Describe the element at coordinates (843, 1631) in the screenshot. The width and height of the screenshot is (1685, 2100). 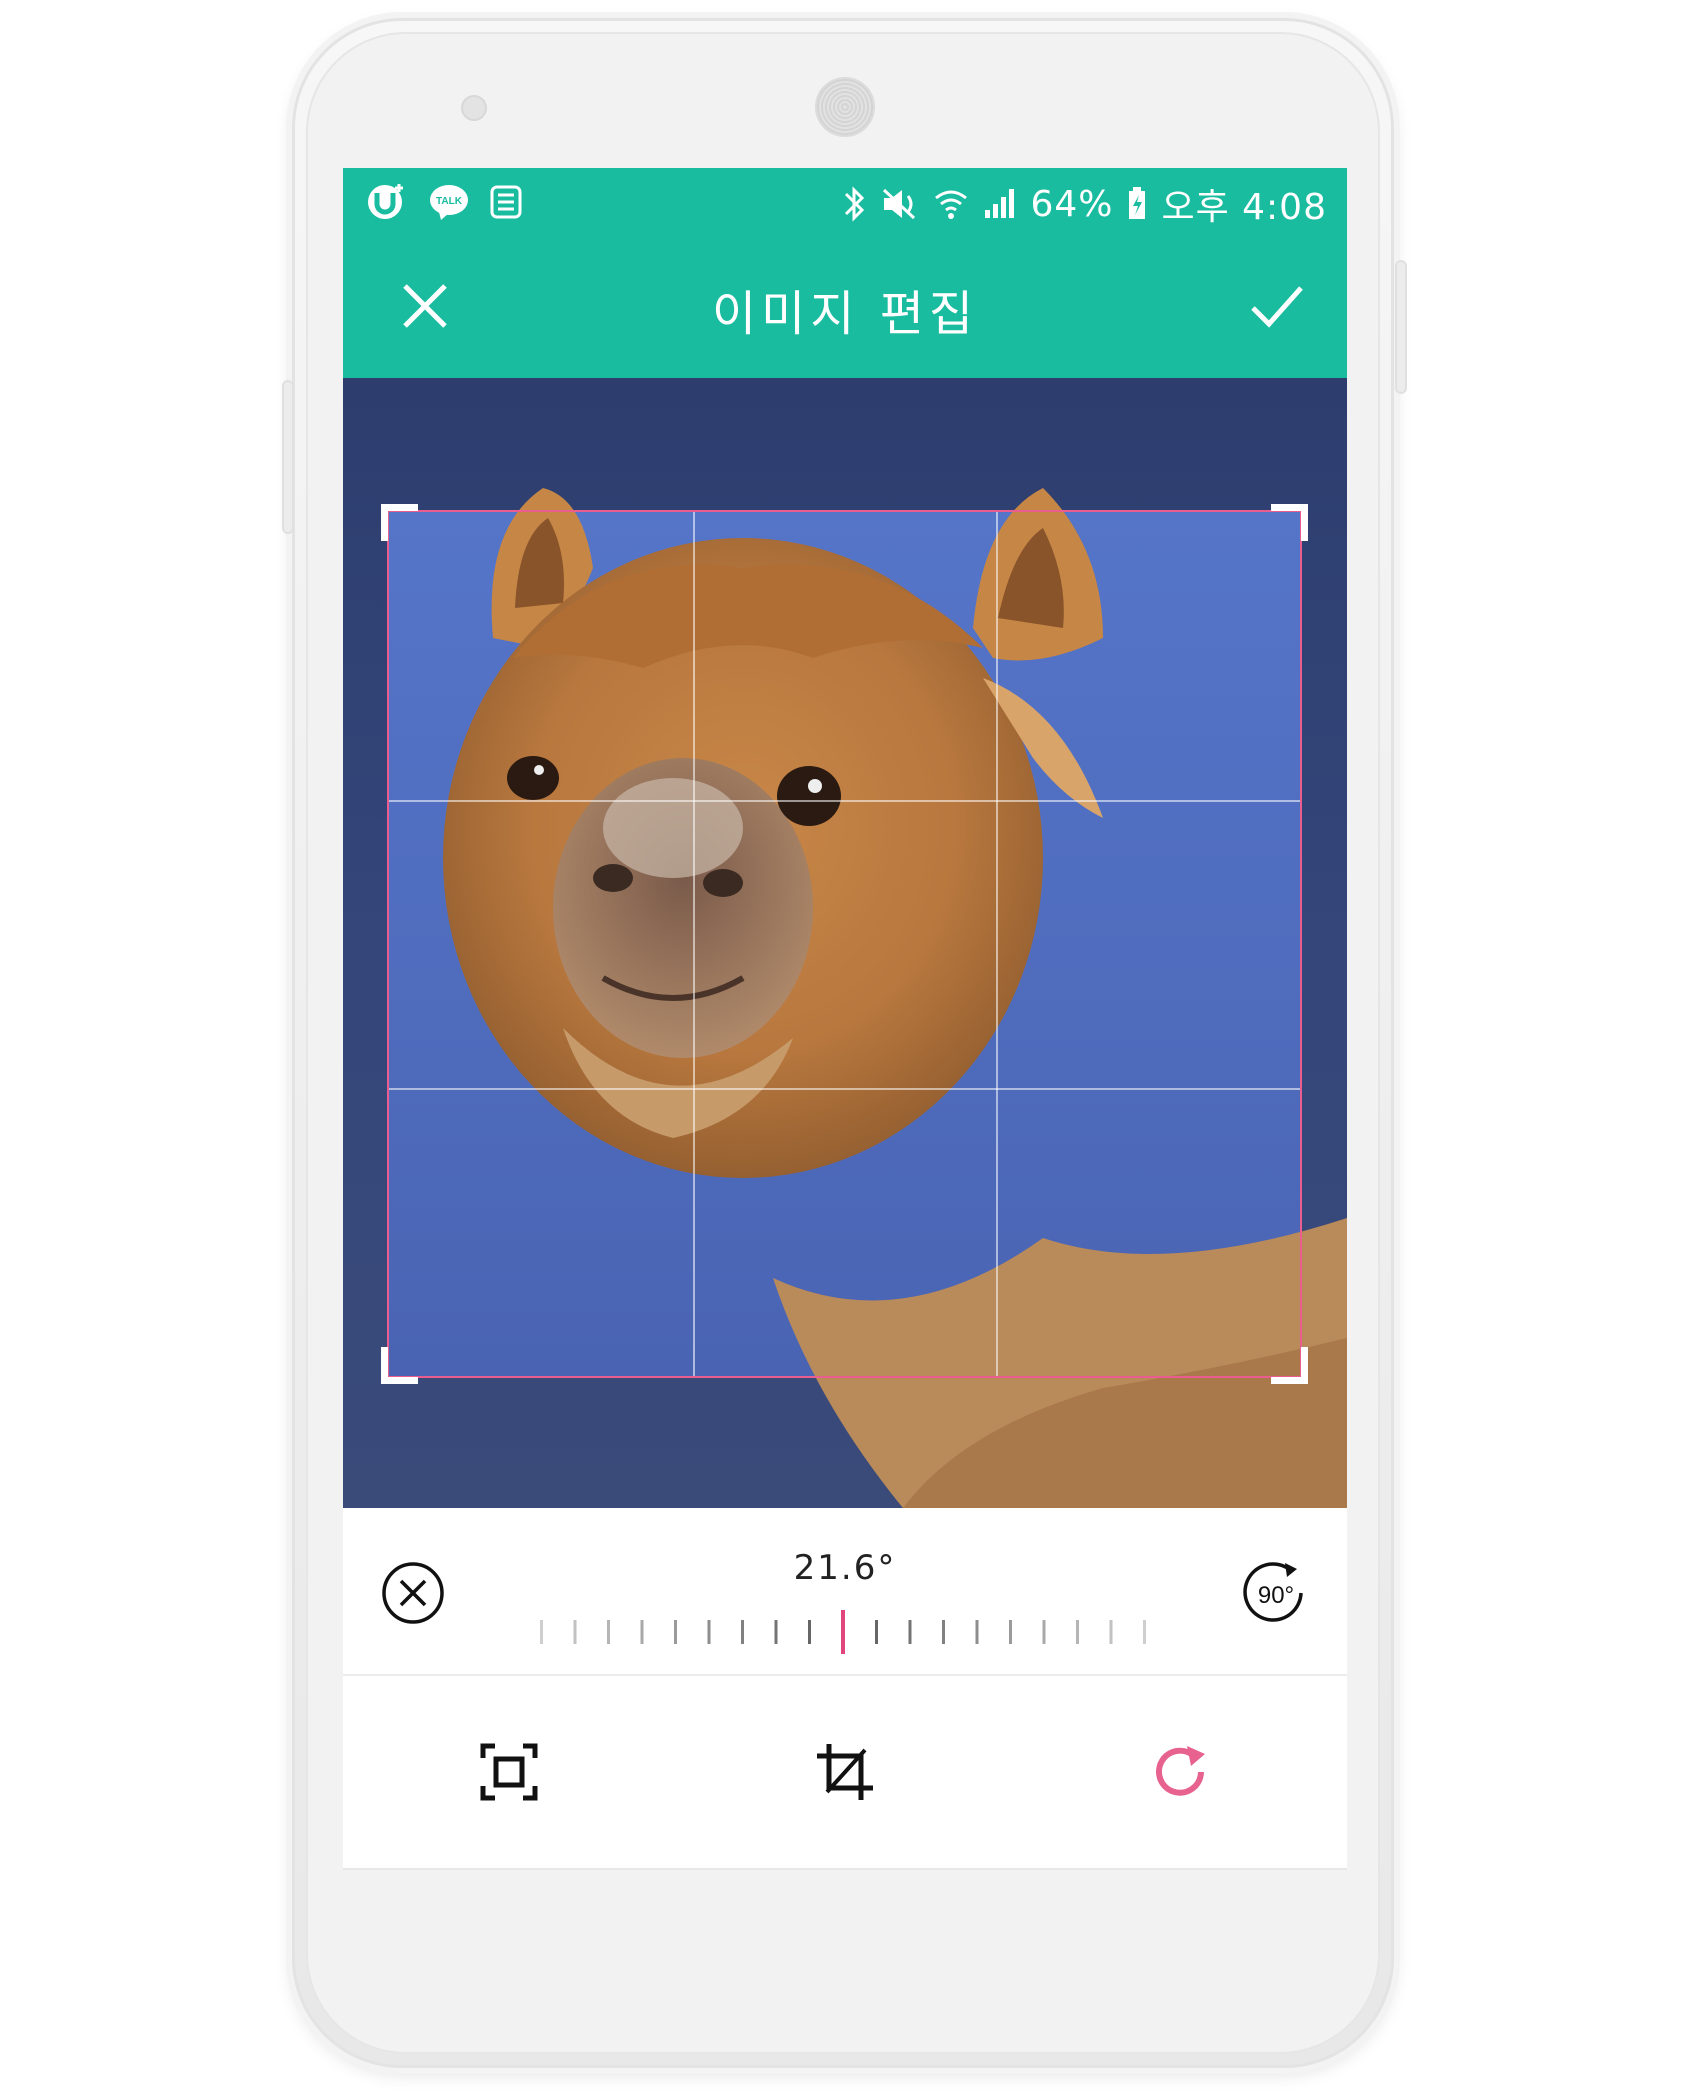
I see `rotation-ruler` at that location.